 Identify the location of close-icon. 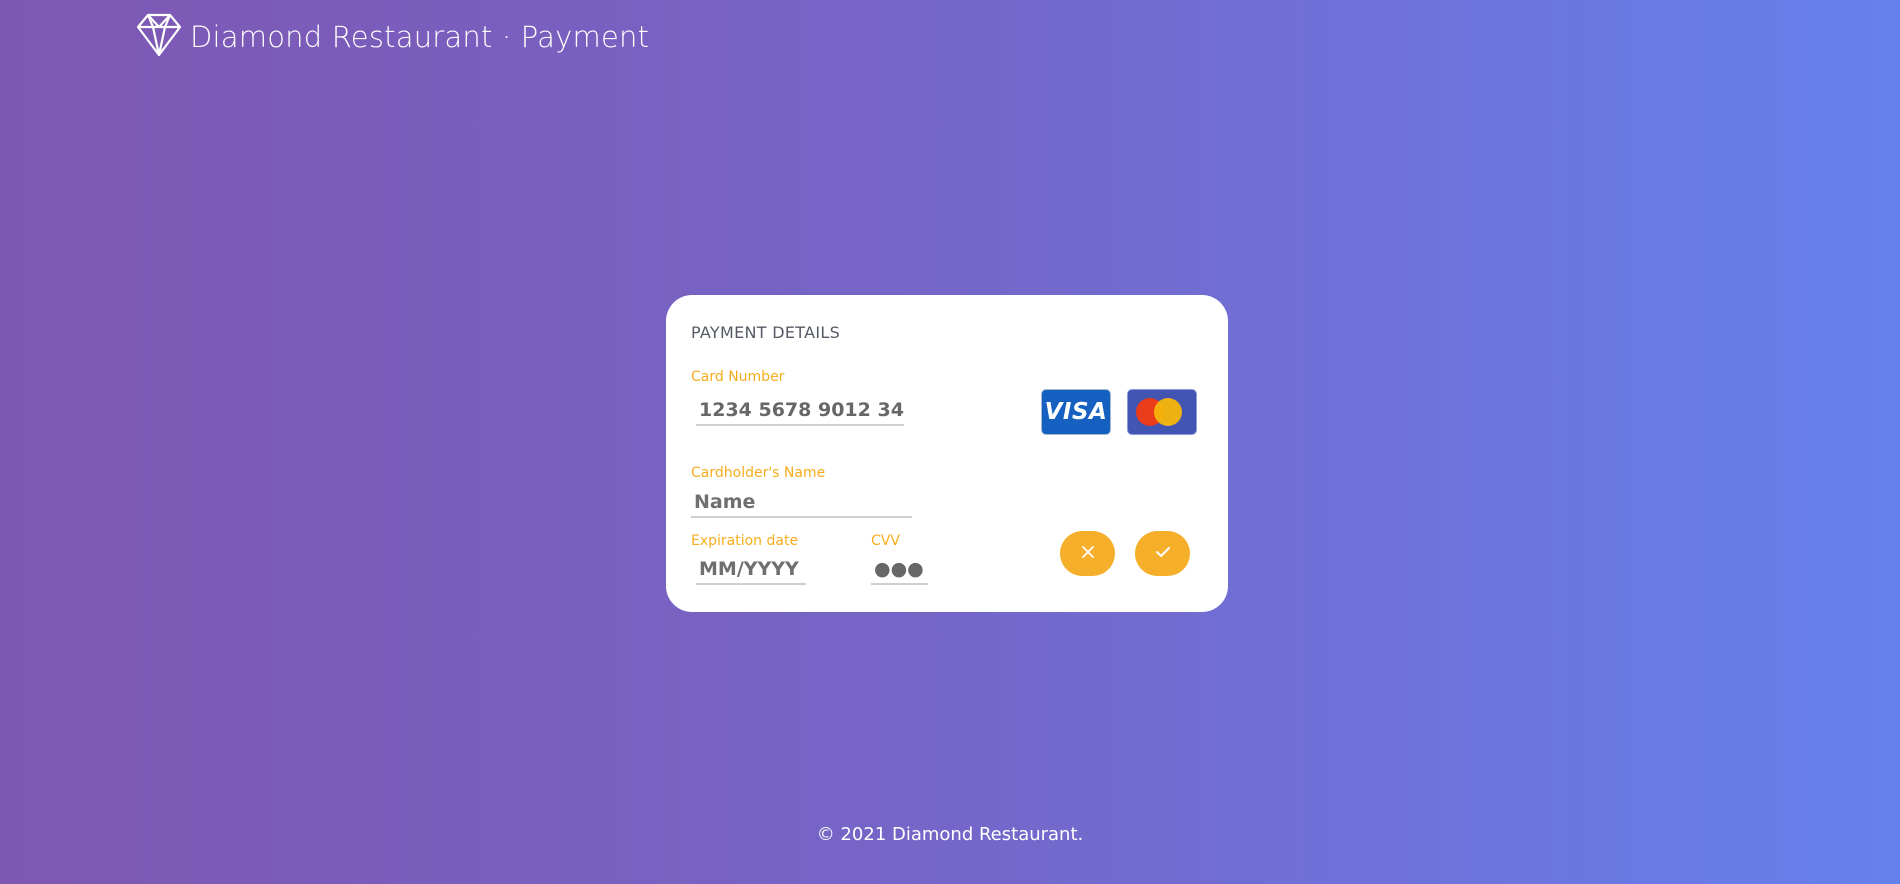
(1088, 553).